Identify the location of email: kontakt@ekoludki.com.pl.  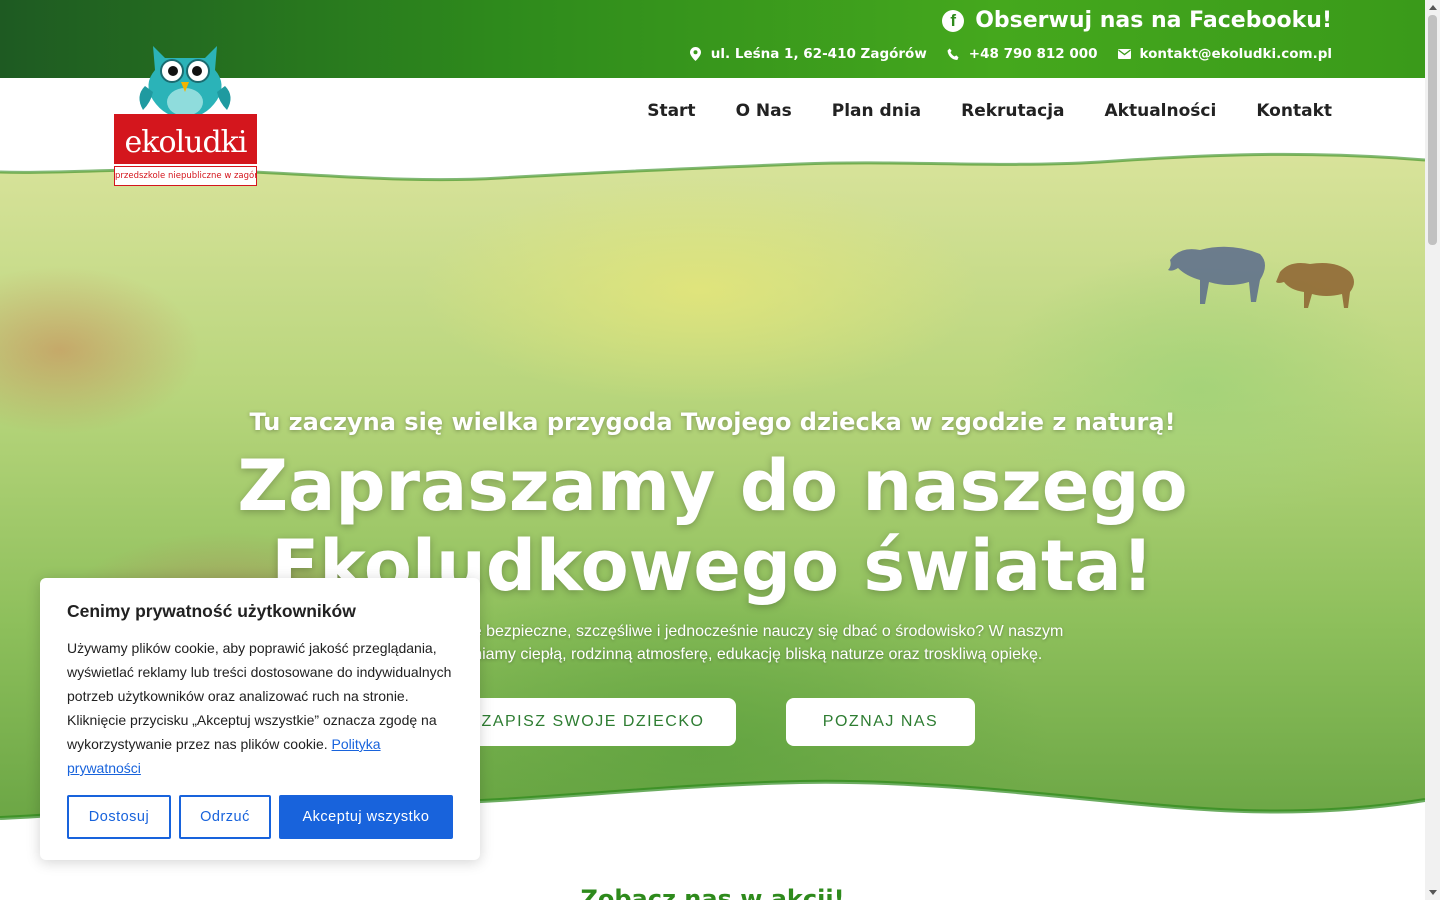
(1225, 54).